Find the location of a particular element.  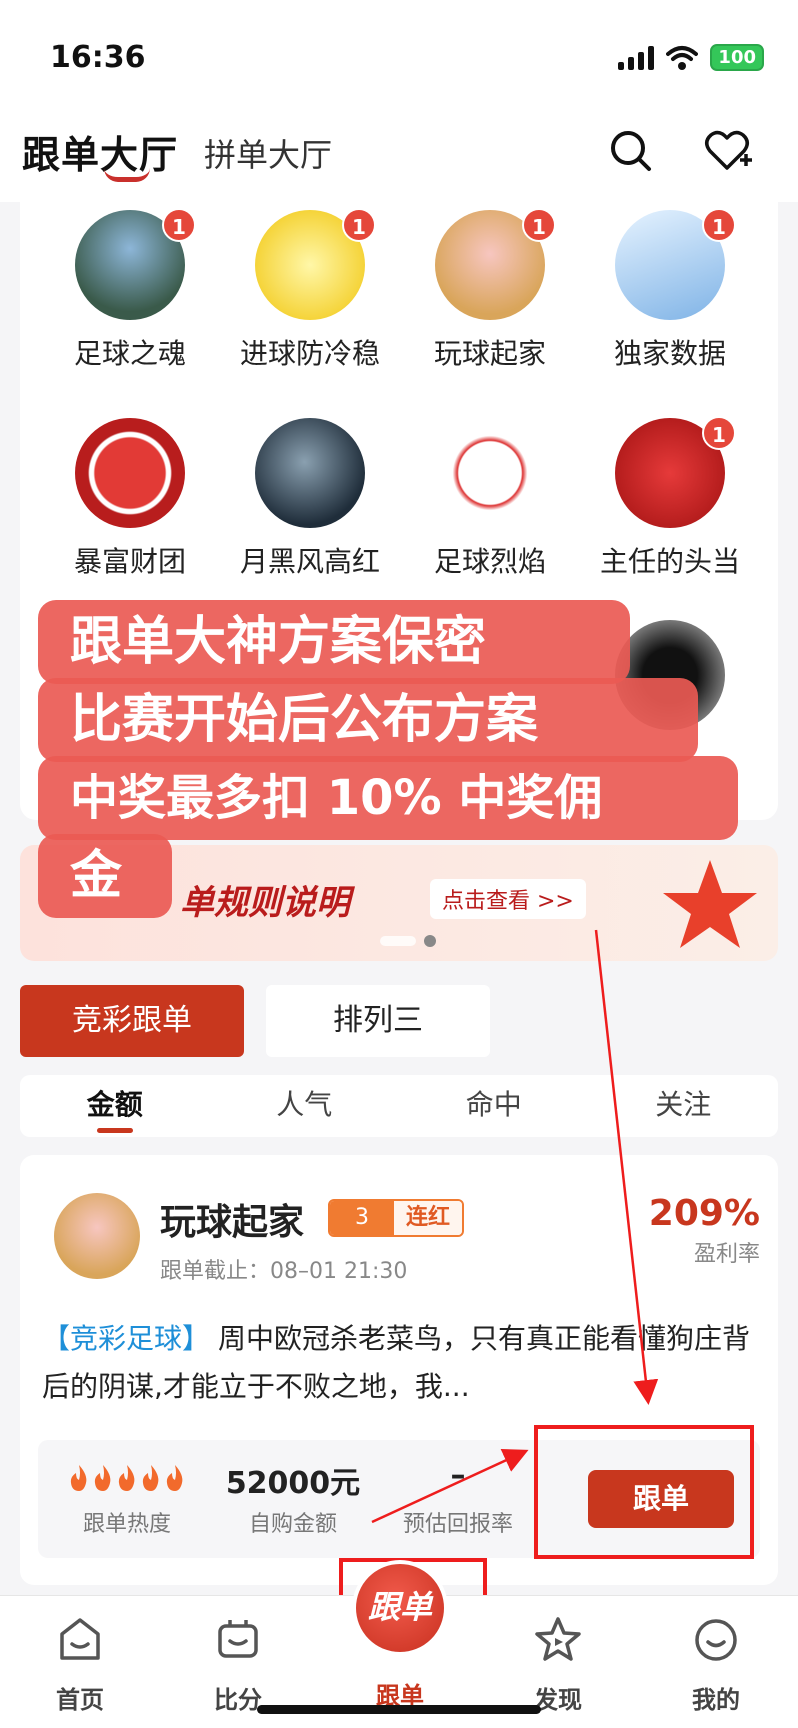

streak-badge: 3 连红 is located at coordinates (396, 1218).